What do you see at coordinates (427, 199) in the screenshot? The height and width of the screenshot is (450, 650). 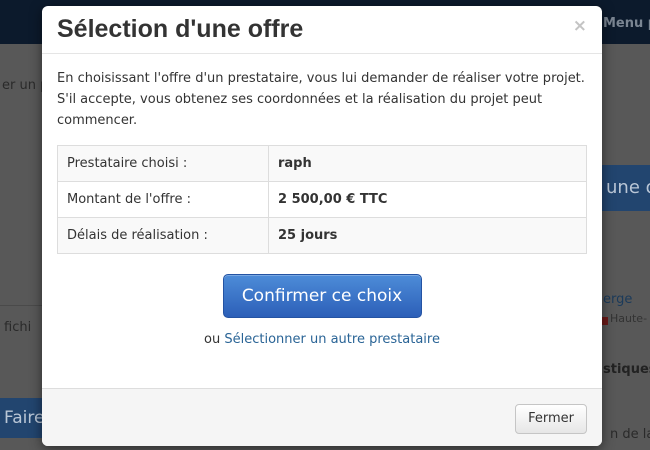 I see `row-value: 2 500,00 € TTC` at bounding box center [427, 199].